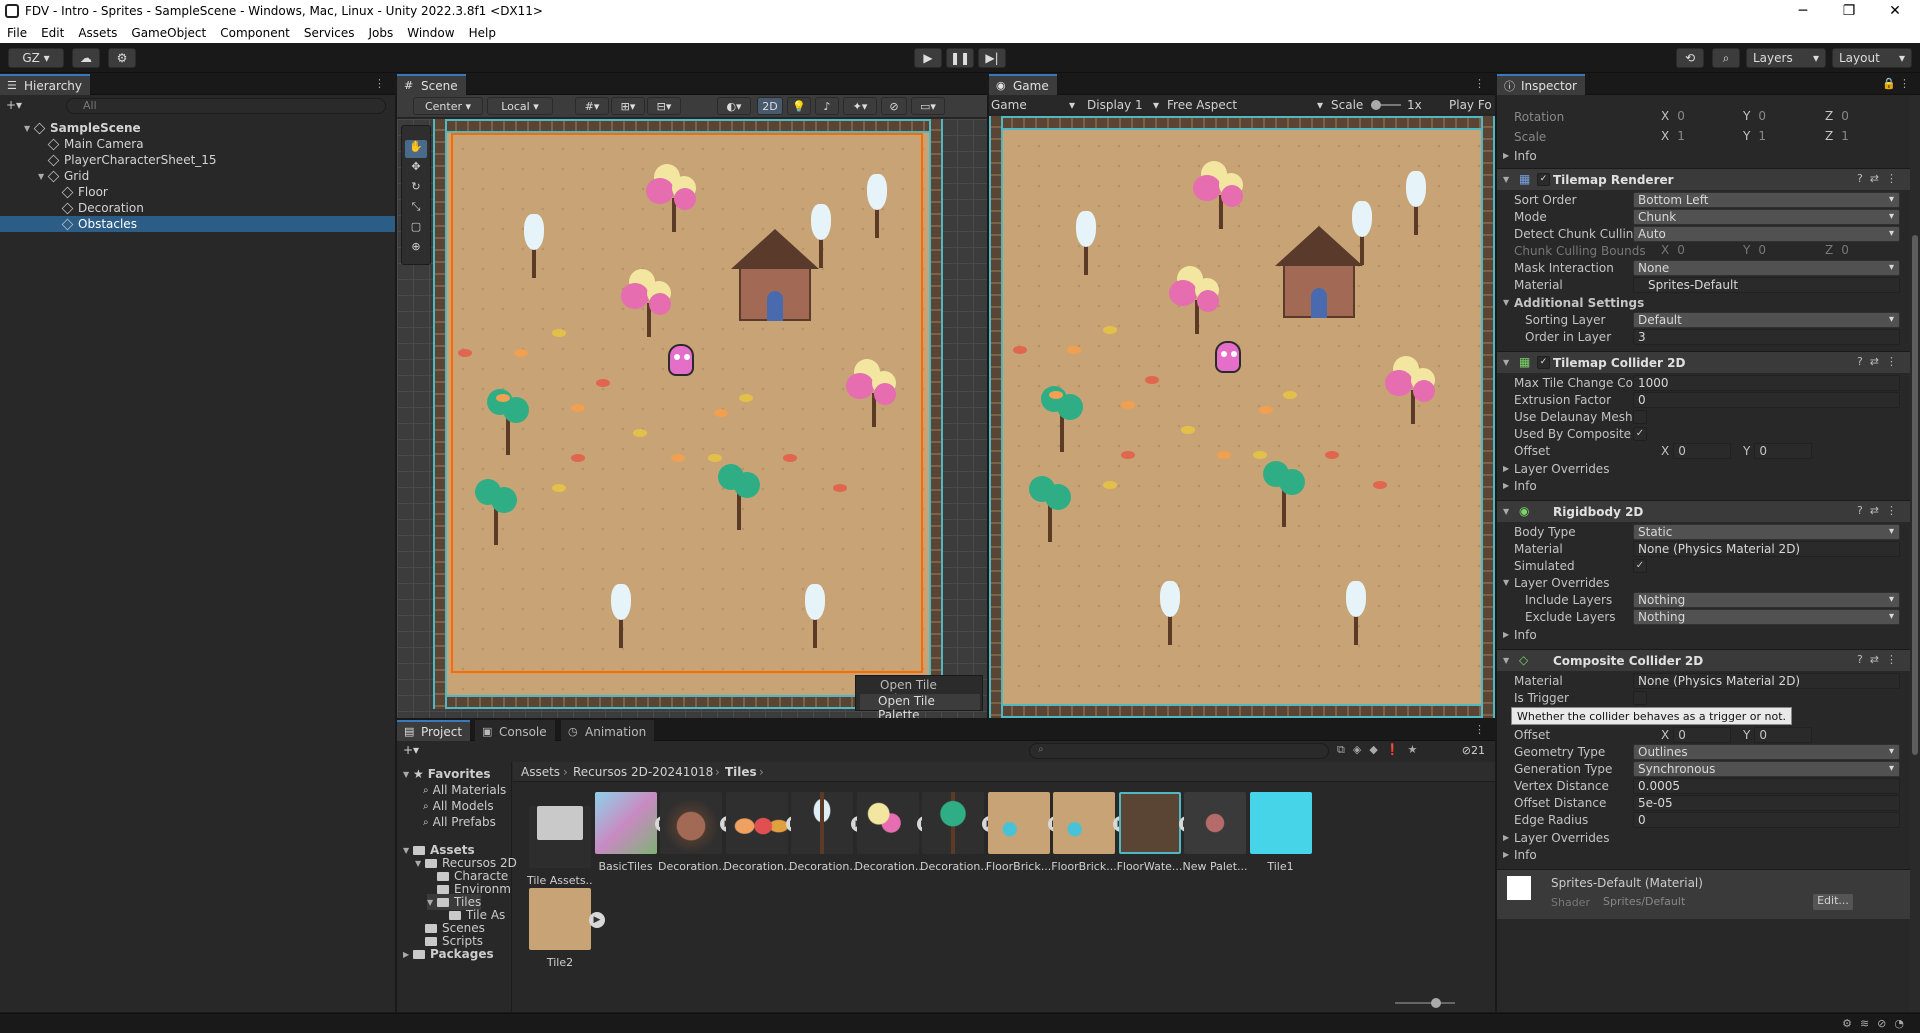 This screenshot has width=1920, height=1033. Describe the element at coordinates (1766, 681) in the screenshot. I see `composite-material-field: None (Physics Material 2D)` at that location.